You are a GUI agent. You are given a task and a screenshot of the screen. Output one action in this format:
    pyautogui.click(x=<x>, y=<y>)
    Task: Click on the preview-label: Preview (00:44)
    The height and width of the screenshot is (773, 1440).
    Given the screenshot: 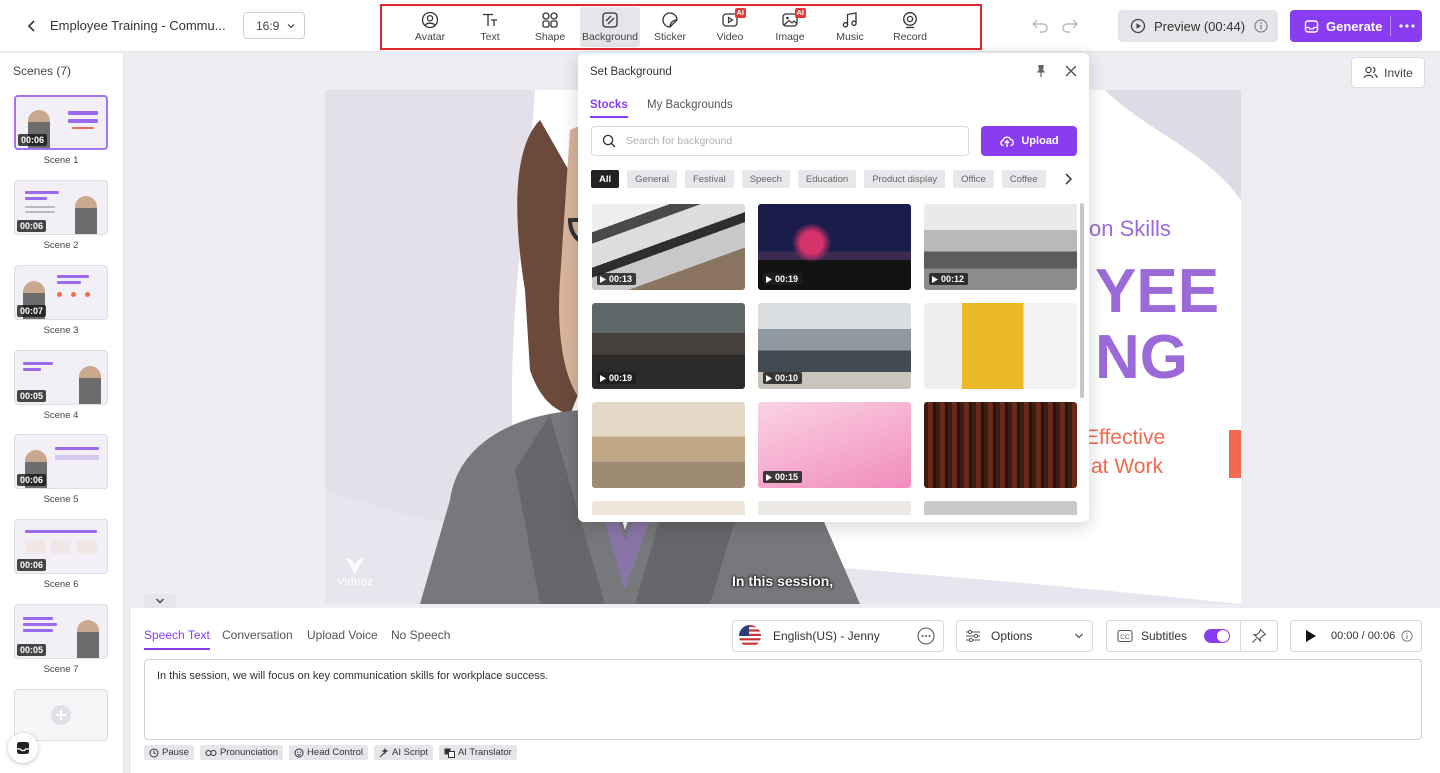 What is the action you would take?
    pyautogui.click(x=1200, y=26)
    